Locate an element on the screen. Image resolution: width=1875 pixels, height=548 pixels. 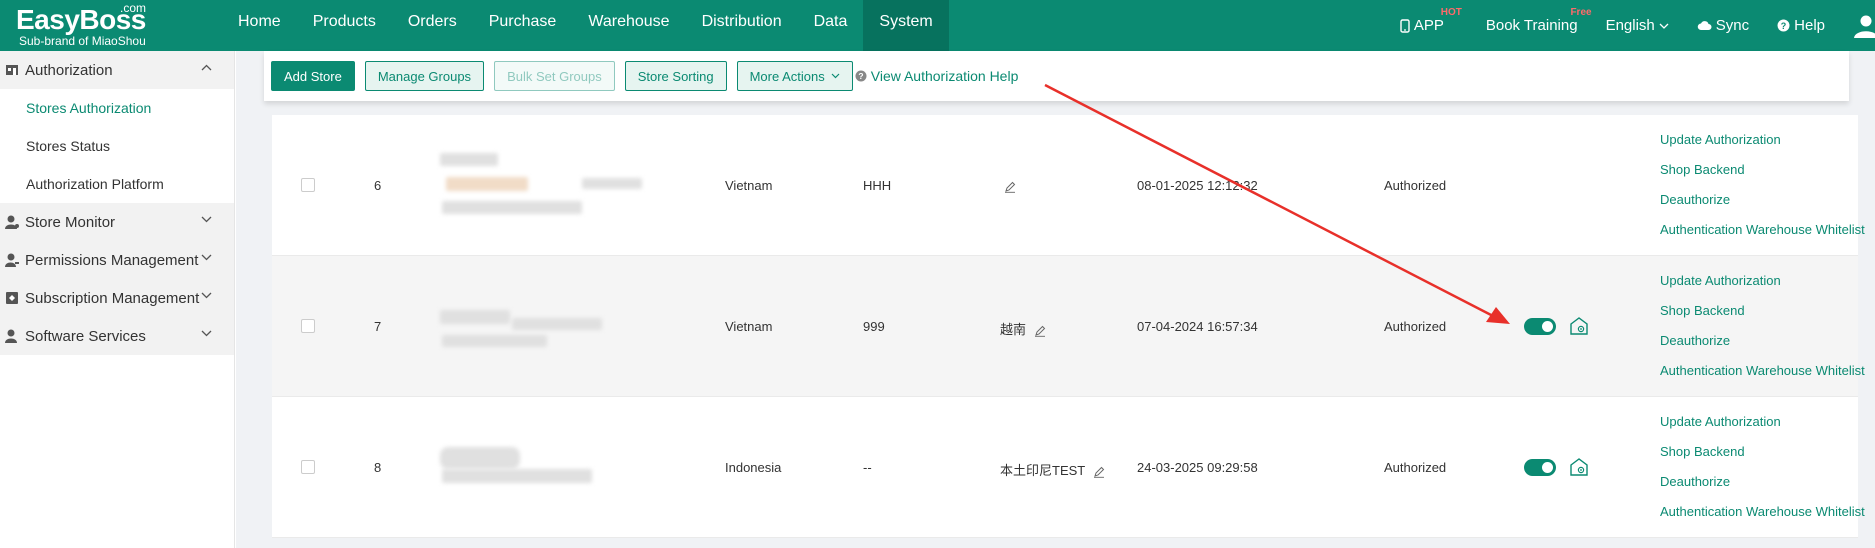
sidebar-item-stores-status: Stores Status is located at coordinates (117, 146).